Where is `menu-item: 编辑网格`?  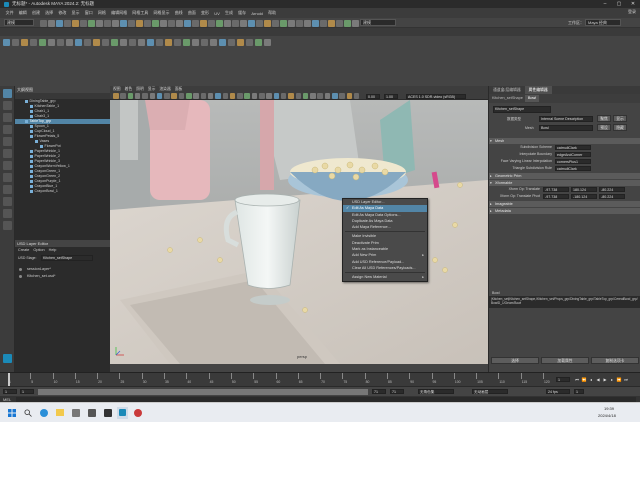
menu-item: 编辑网格 is located at coordinates (119, 13).